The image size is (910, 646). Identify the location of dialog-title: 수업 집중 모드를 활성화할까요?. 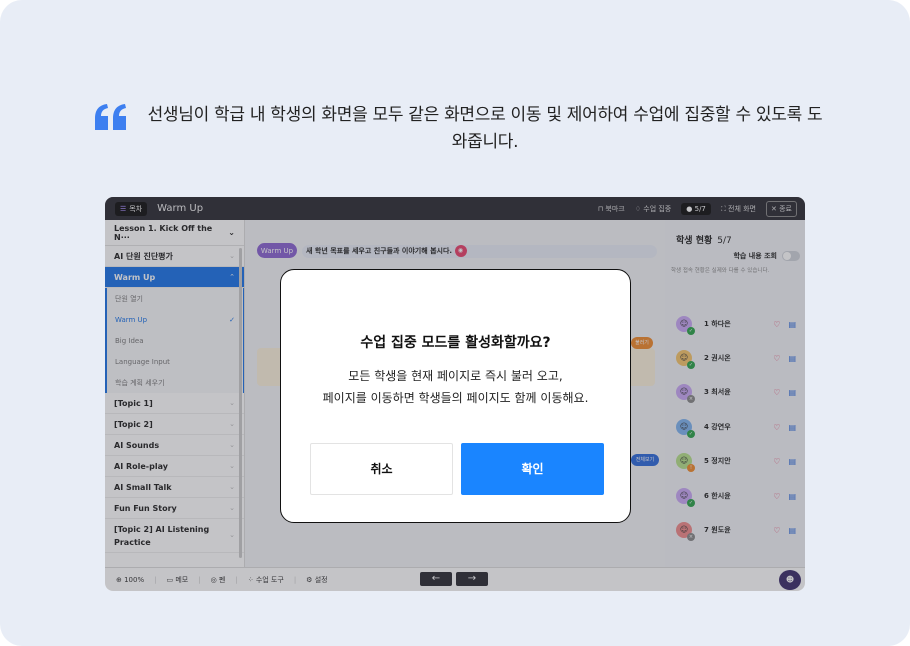
(455, 343).